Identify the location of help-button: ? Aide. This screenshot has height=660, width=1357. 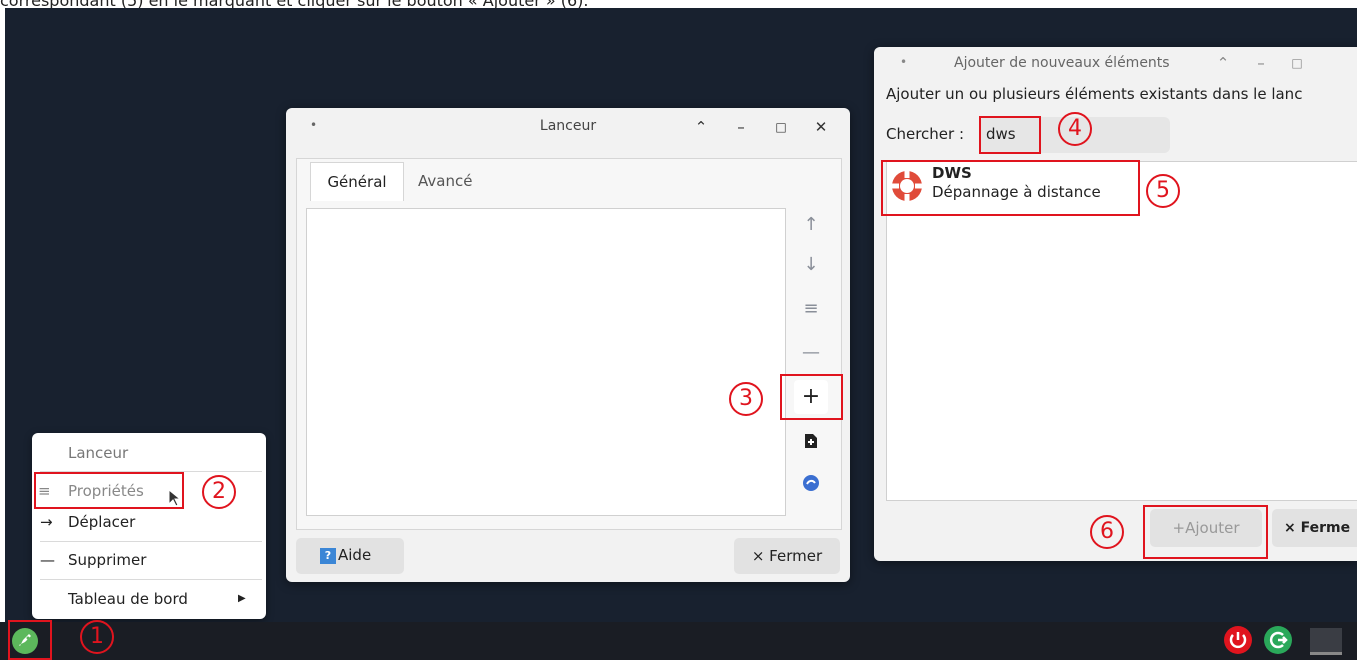
(350, 556).